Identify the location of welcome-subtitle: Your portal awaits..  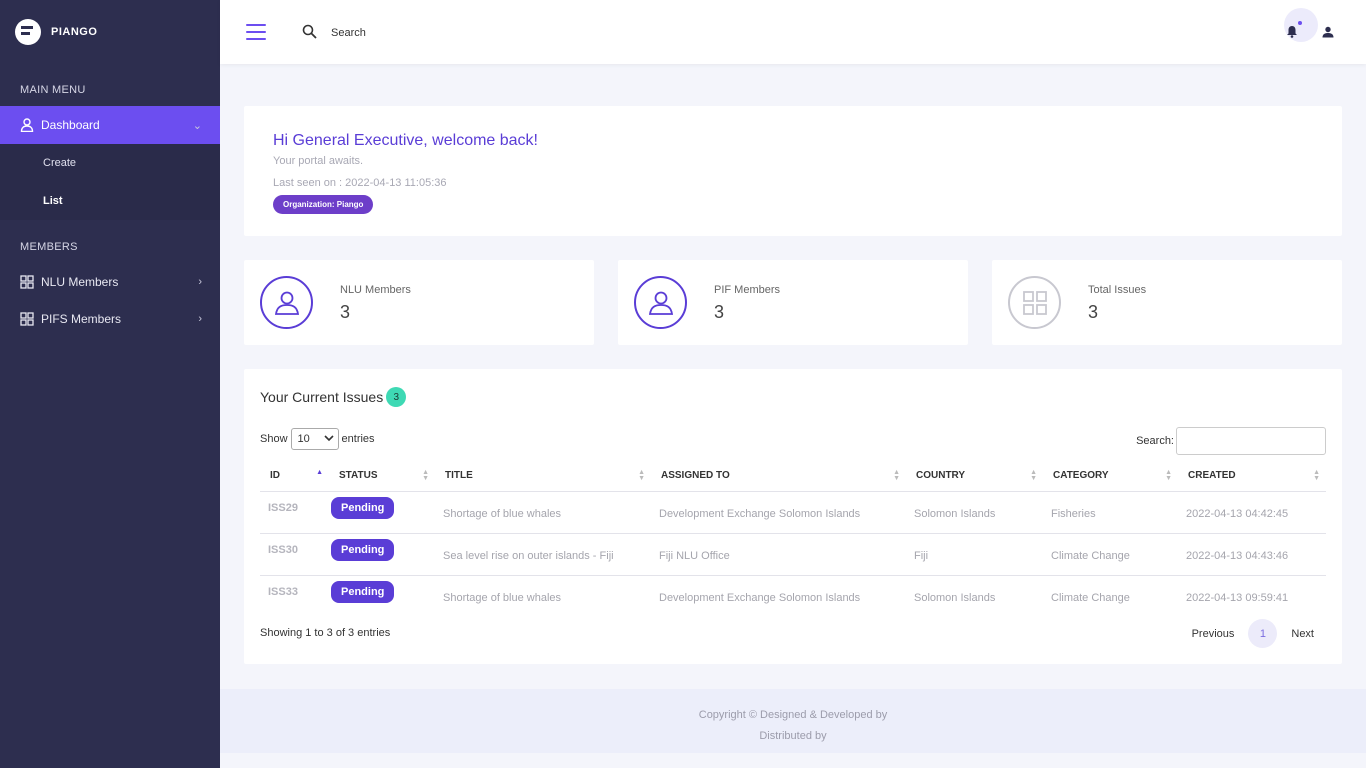
(318, 161).